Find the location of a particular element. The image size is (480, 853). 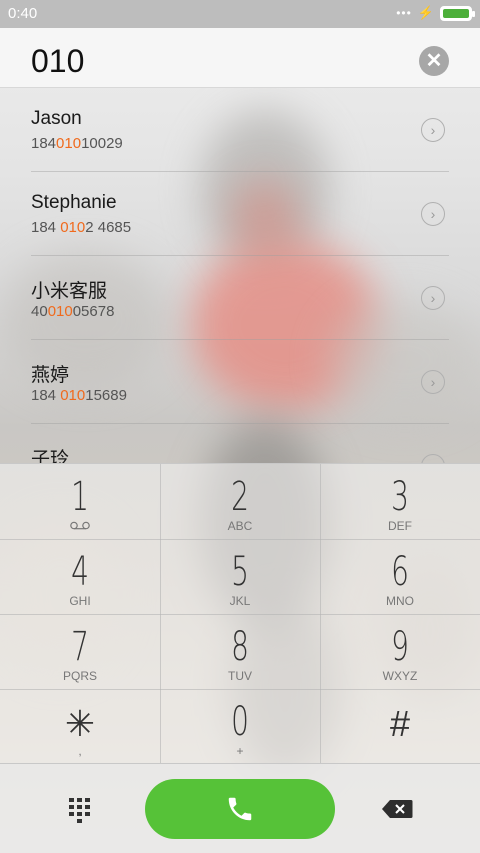

bottom-action-bar is located at coordinates (240, 808).